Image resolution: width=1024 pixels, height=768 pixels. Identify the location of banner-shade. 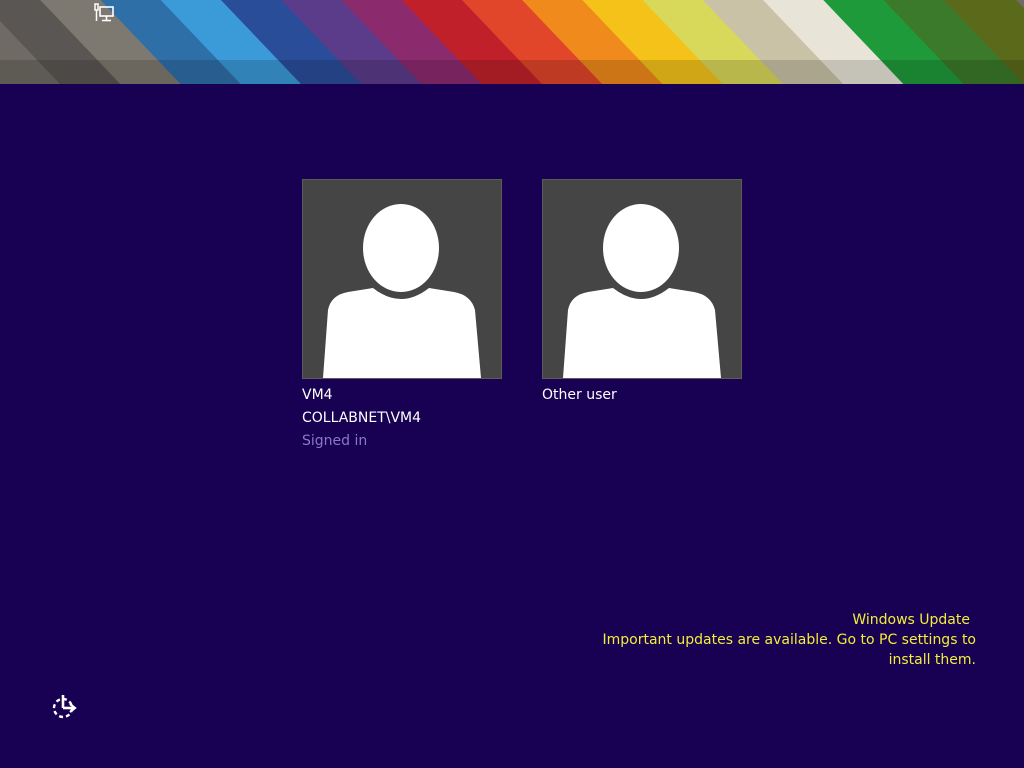
(512, 72).